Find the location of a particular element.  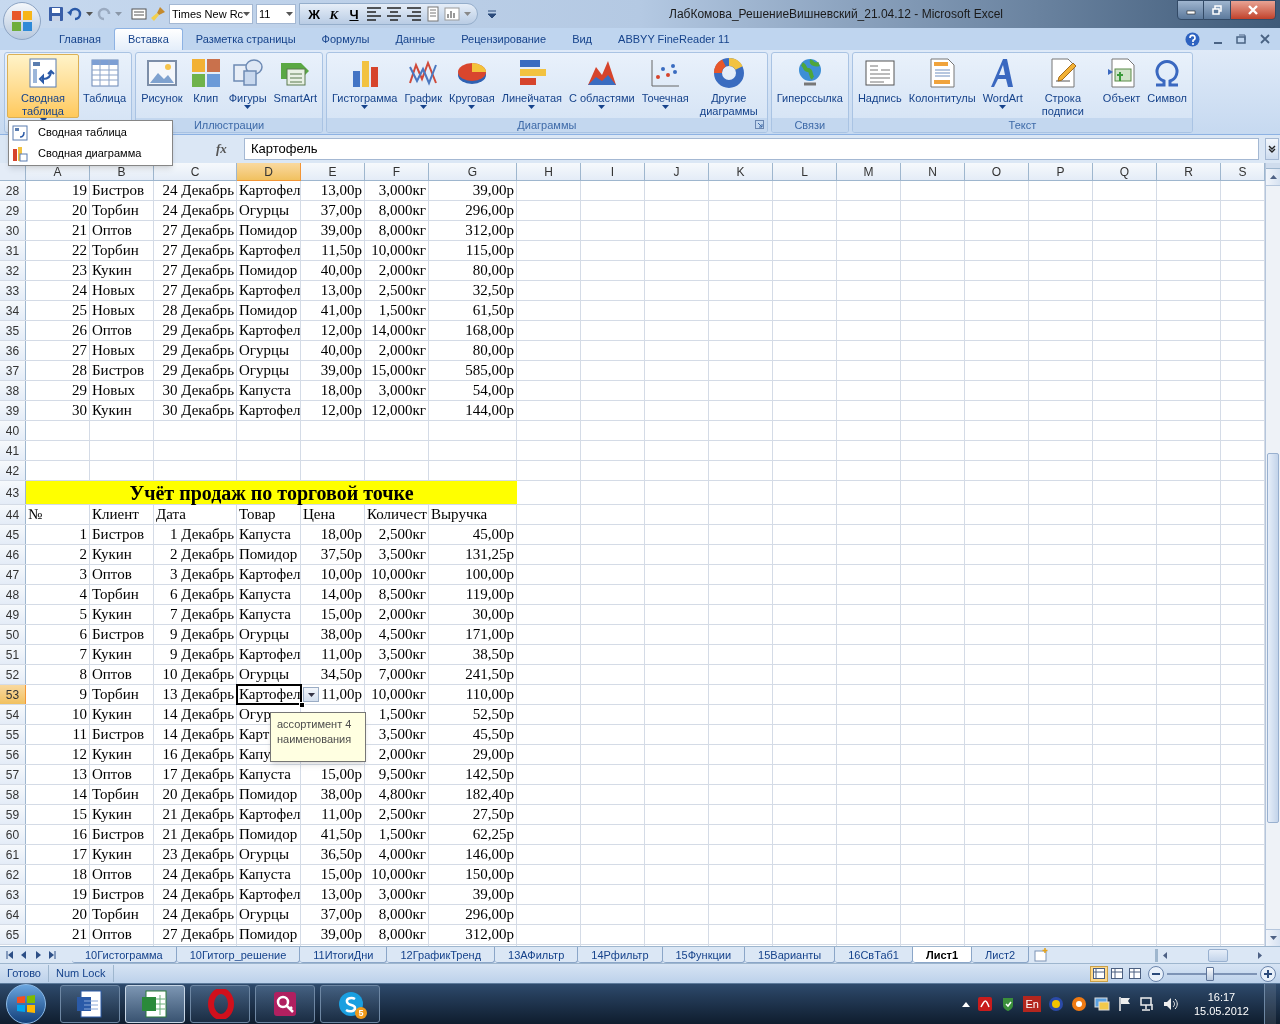

column-header: F is located at coordinates (397, 172).